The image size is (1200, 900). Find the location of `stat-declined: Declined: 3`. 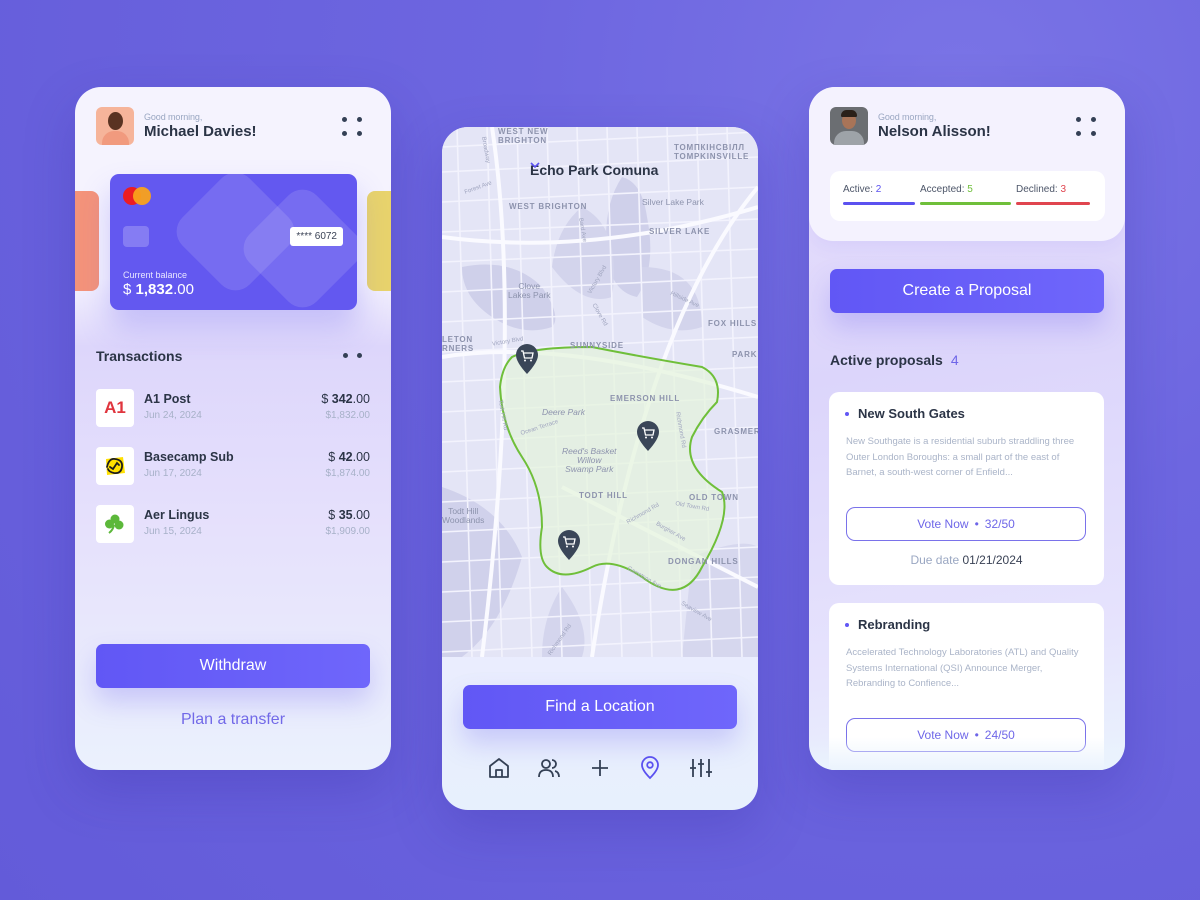

stat-declined: Declined: 3 is located at coordinates (1041, 189).